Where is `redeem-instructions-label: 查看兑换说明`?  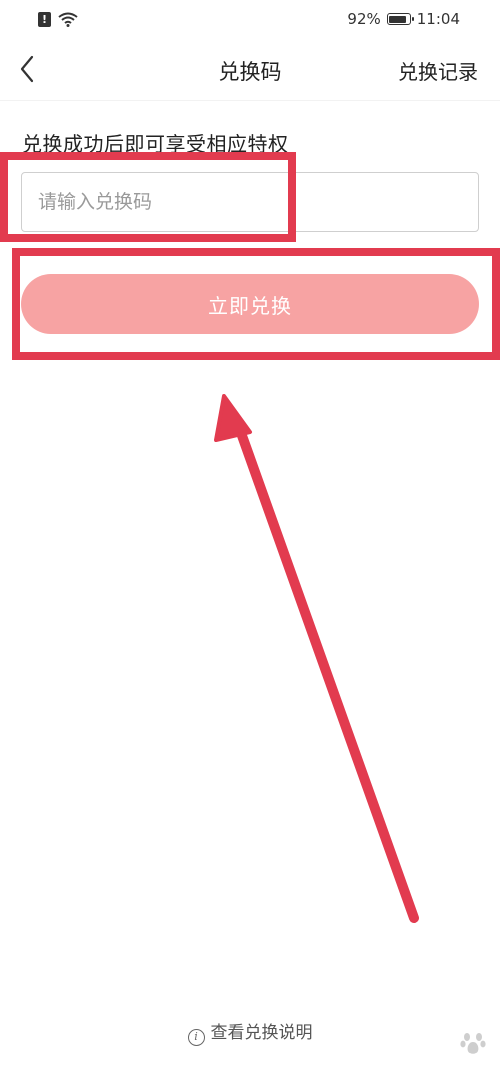
redeem-instructions-label: 查看兑换说明 is located at coordinates (261, 1033).